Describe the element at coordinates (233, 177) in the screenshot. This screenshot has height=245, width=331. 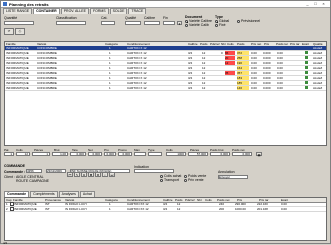
I see `action-field: Envoyer` at that location.